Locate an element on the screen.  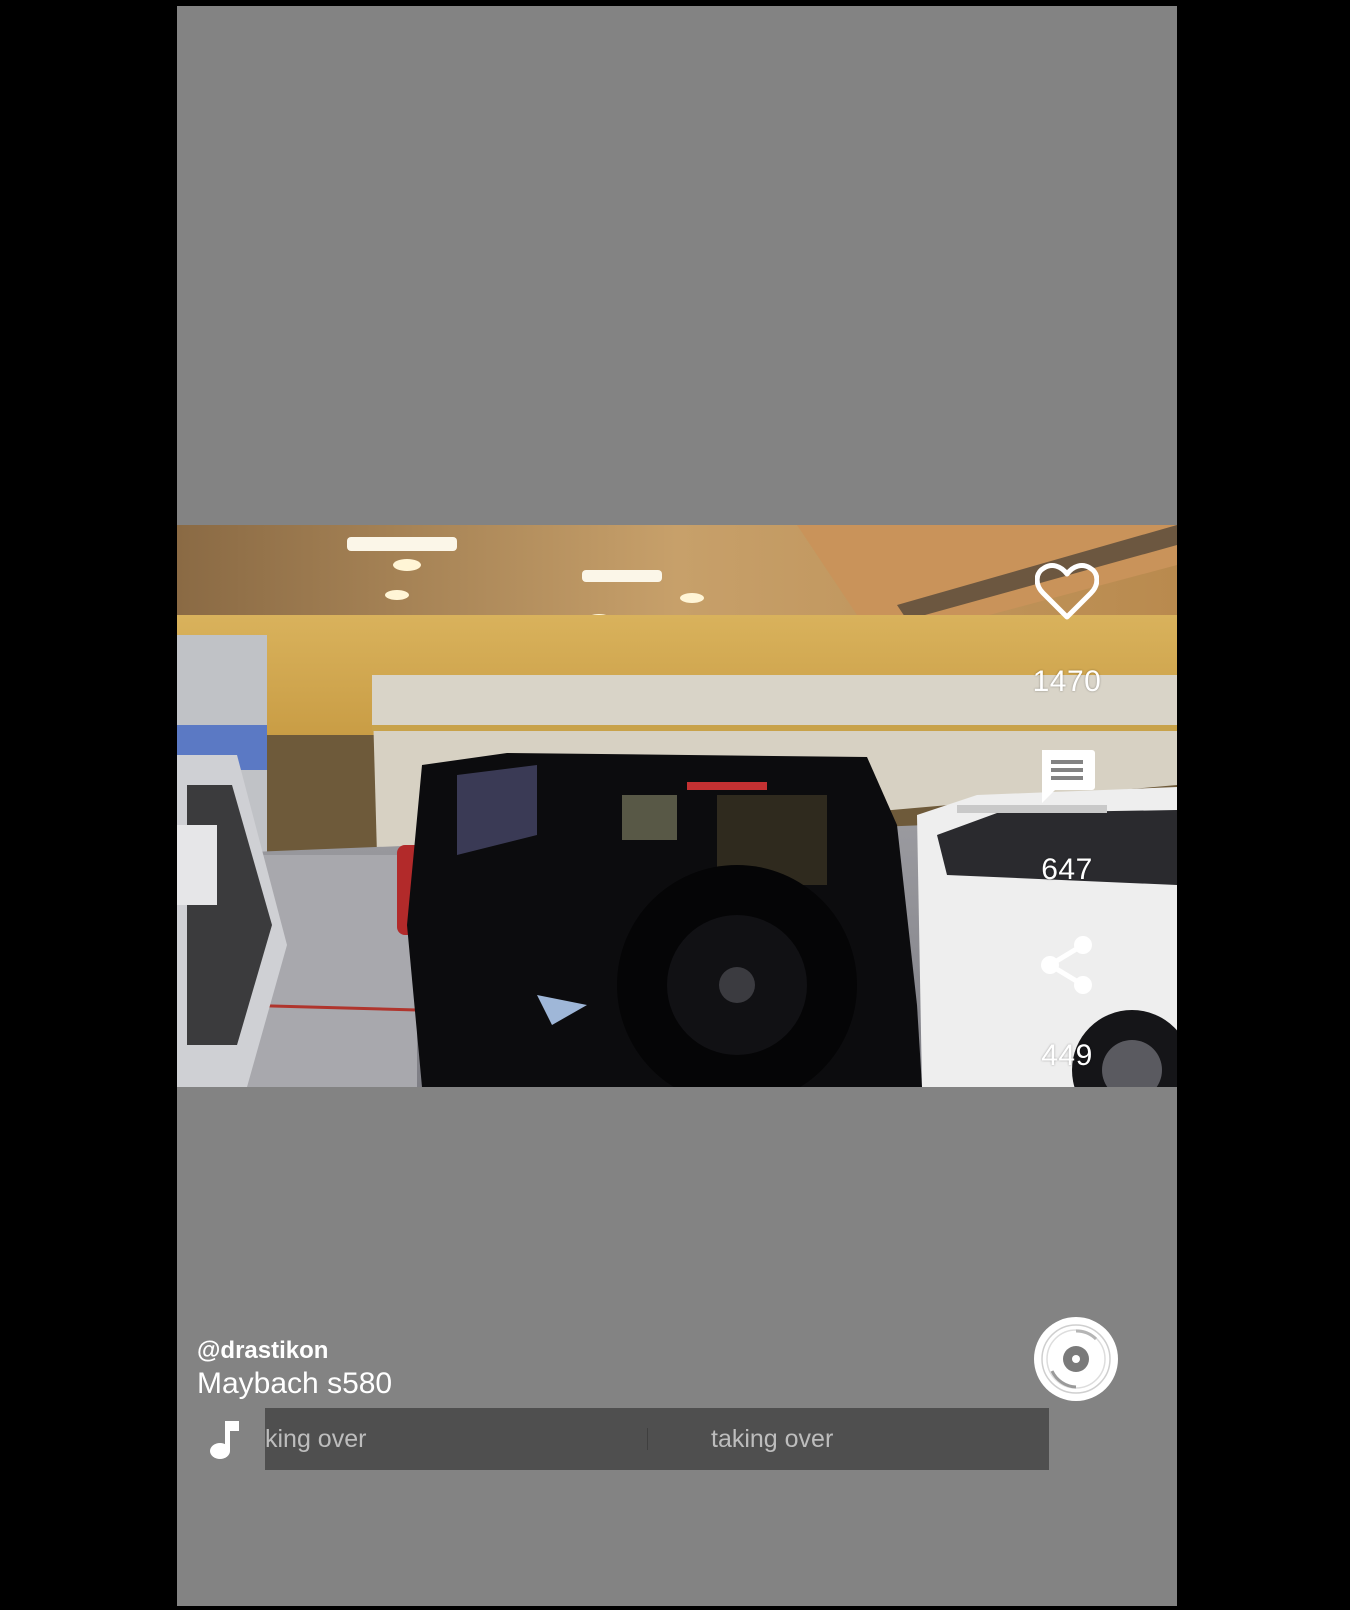
post-caption: Maybach s580 is located at coordinates (295, 1383).